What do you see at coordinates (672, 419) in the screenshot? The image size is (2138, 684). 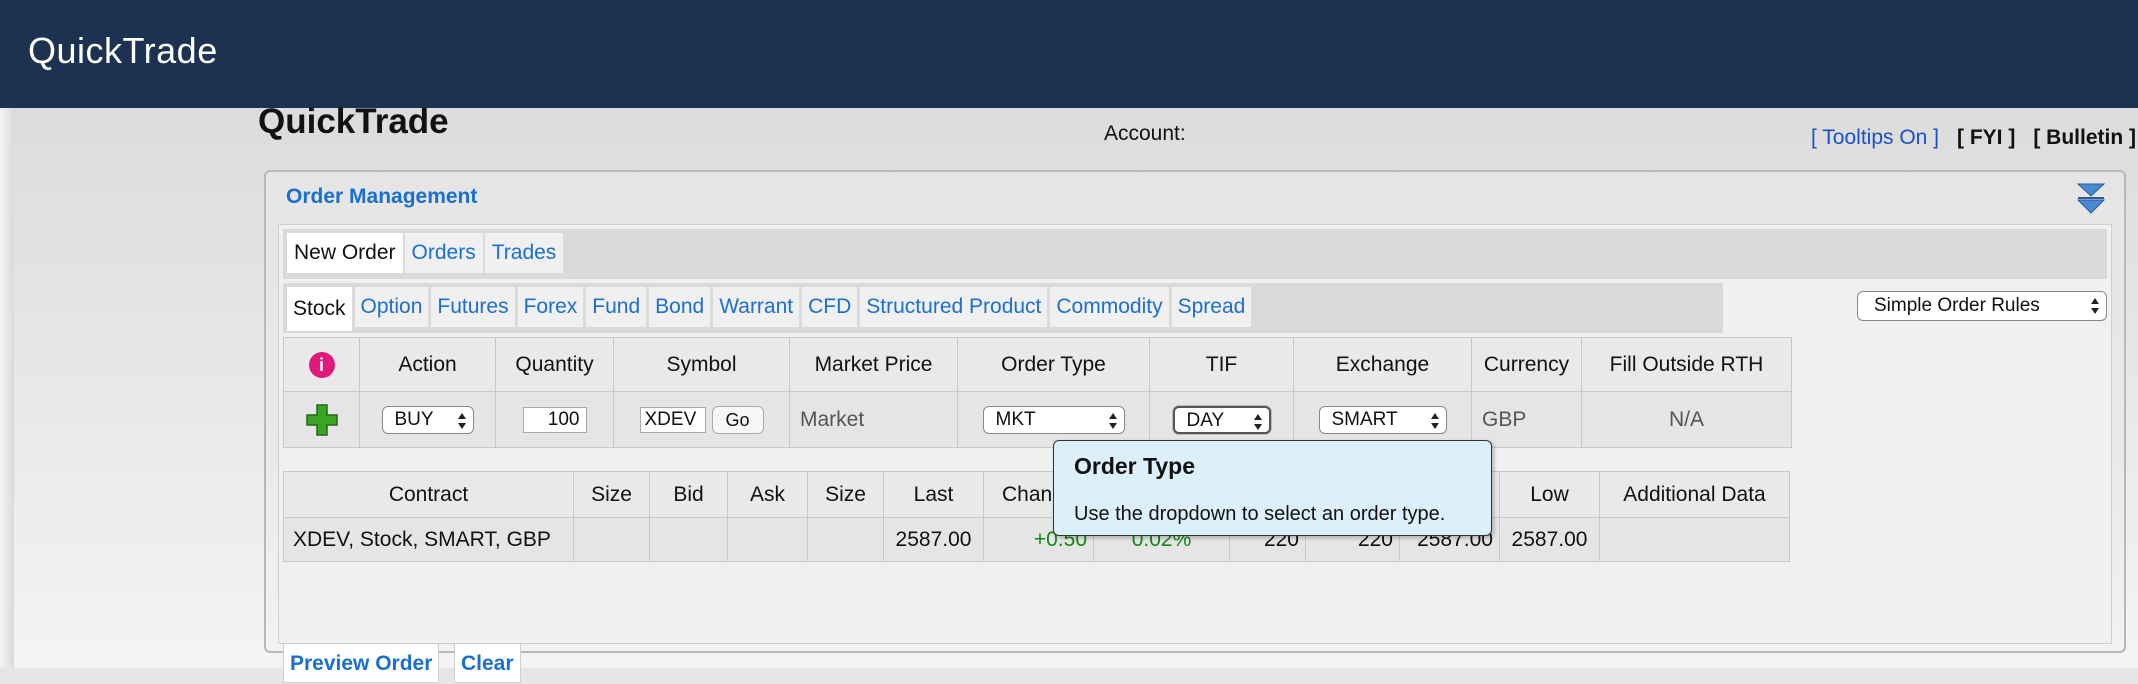 I see `symbol-input: XDEV` at bounding box center [672, 419].